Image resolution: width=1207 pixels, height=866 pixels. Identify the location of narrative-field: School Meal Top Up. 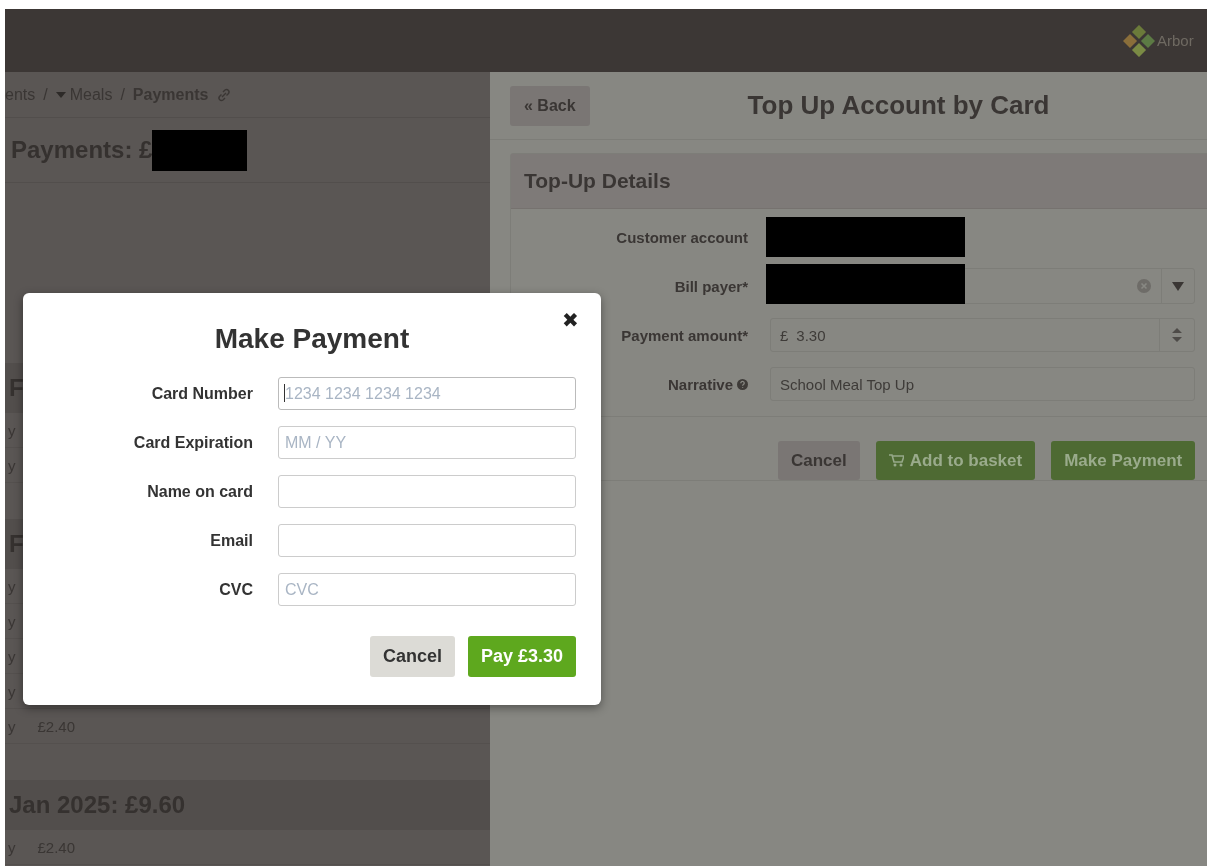
(982, 384).